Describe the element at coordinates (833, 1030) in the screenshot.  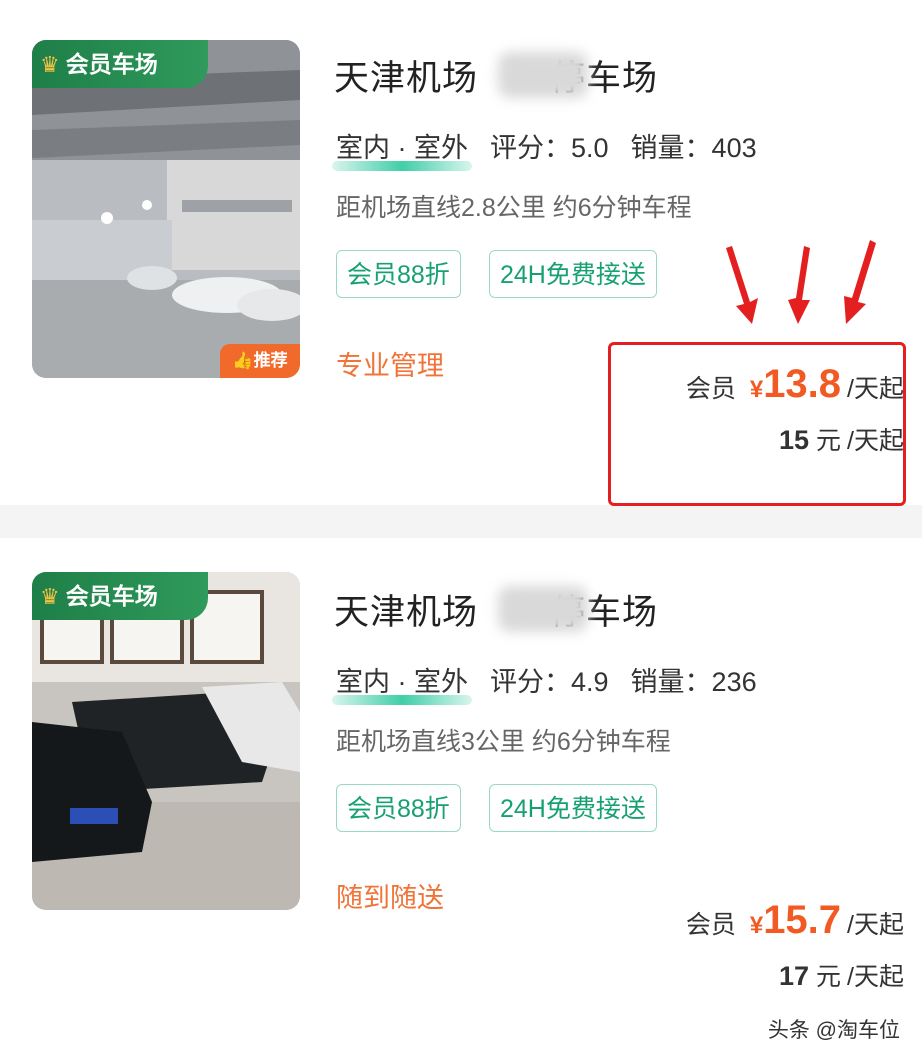
I see `watermark: 头条 @淘车位` at that location.